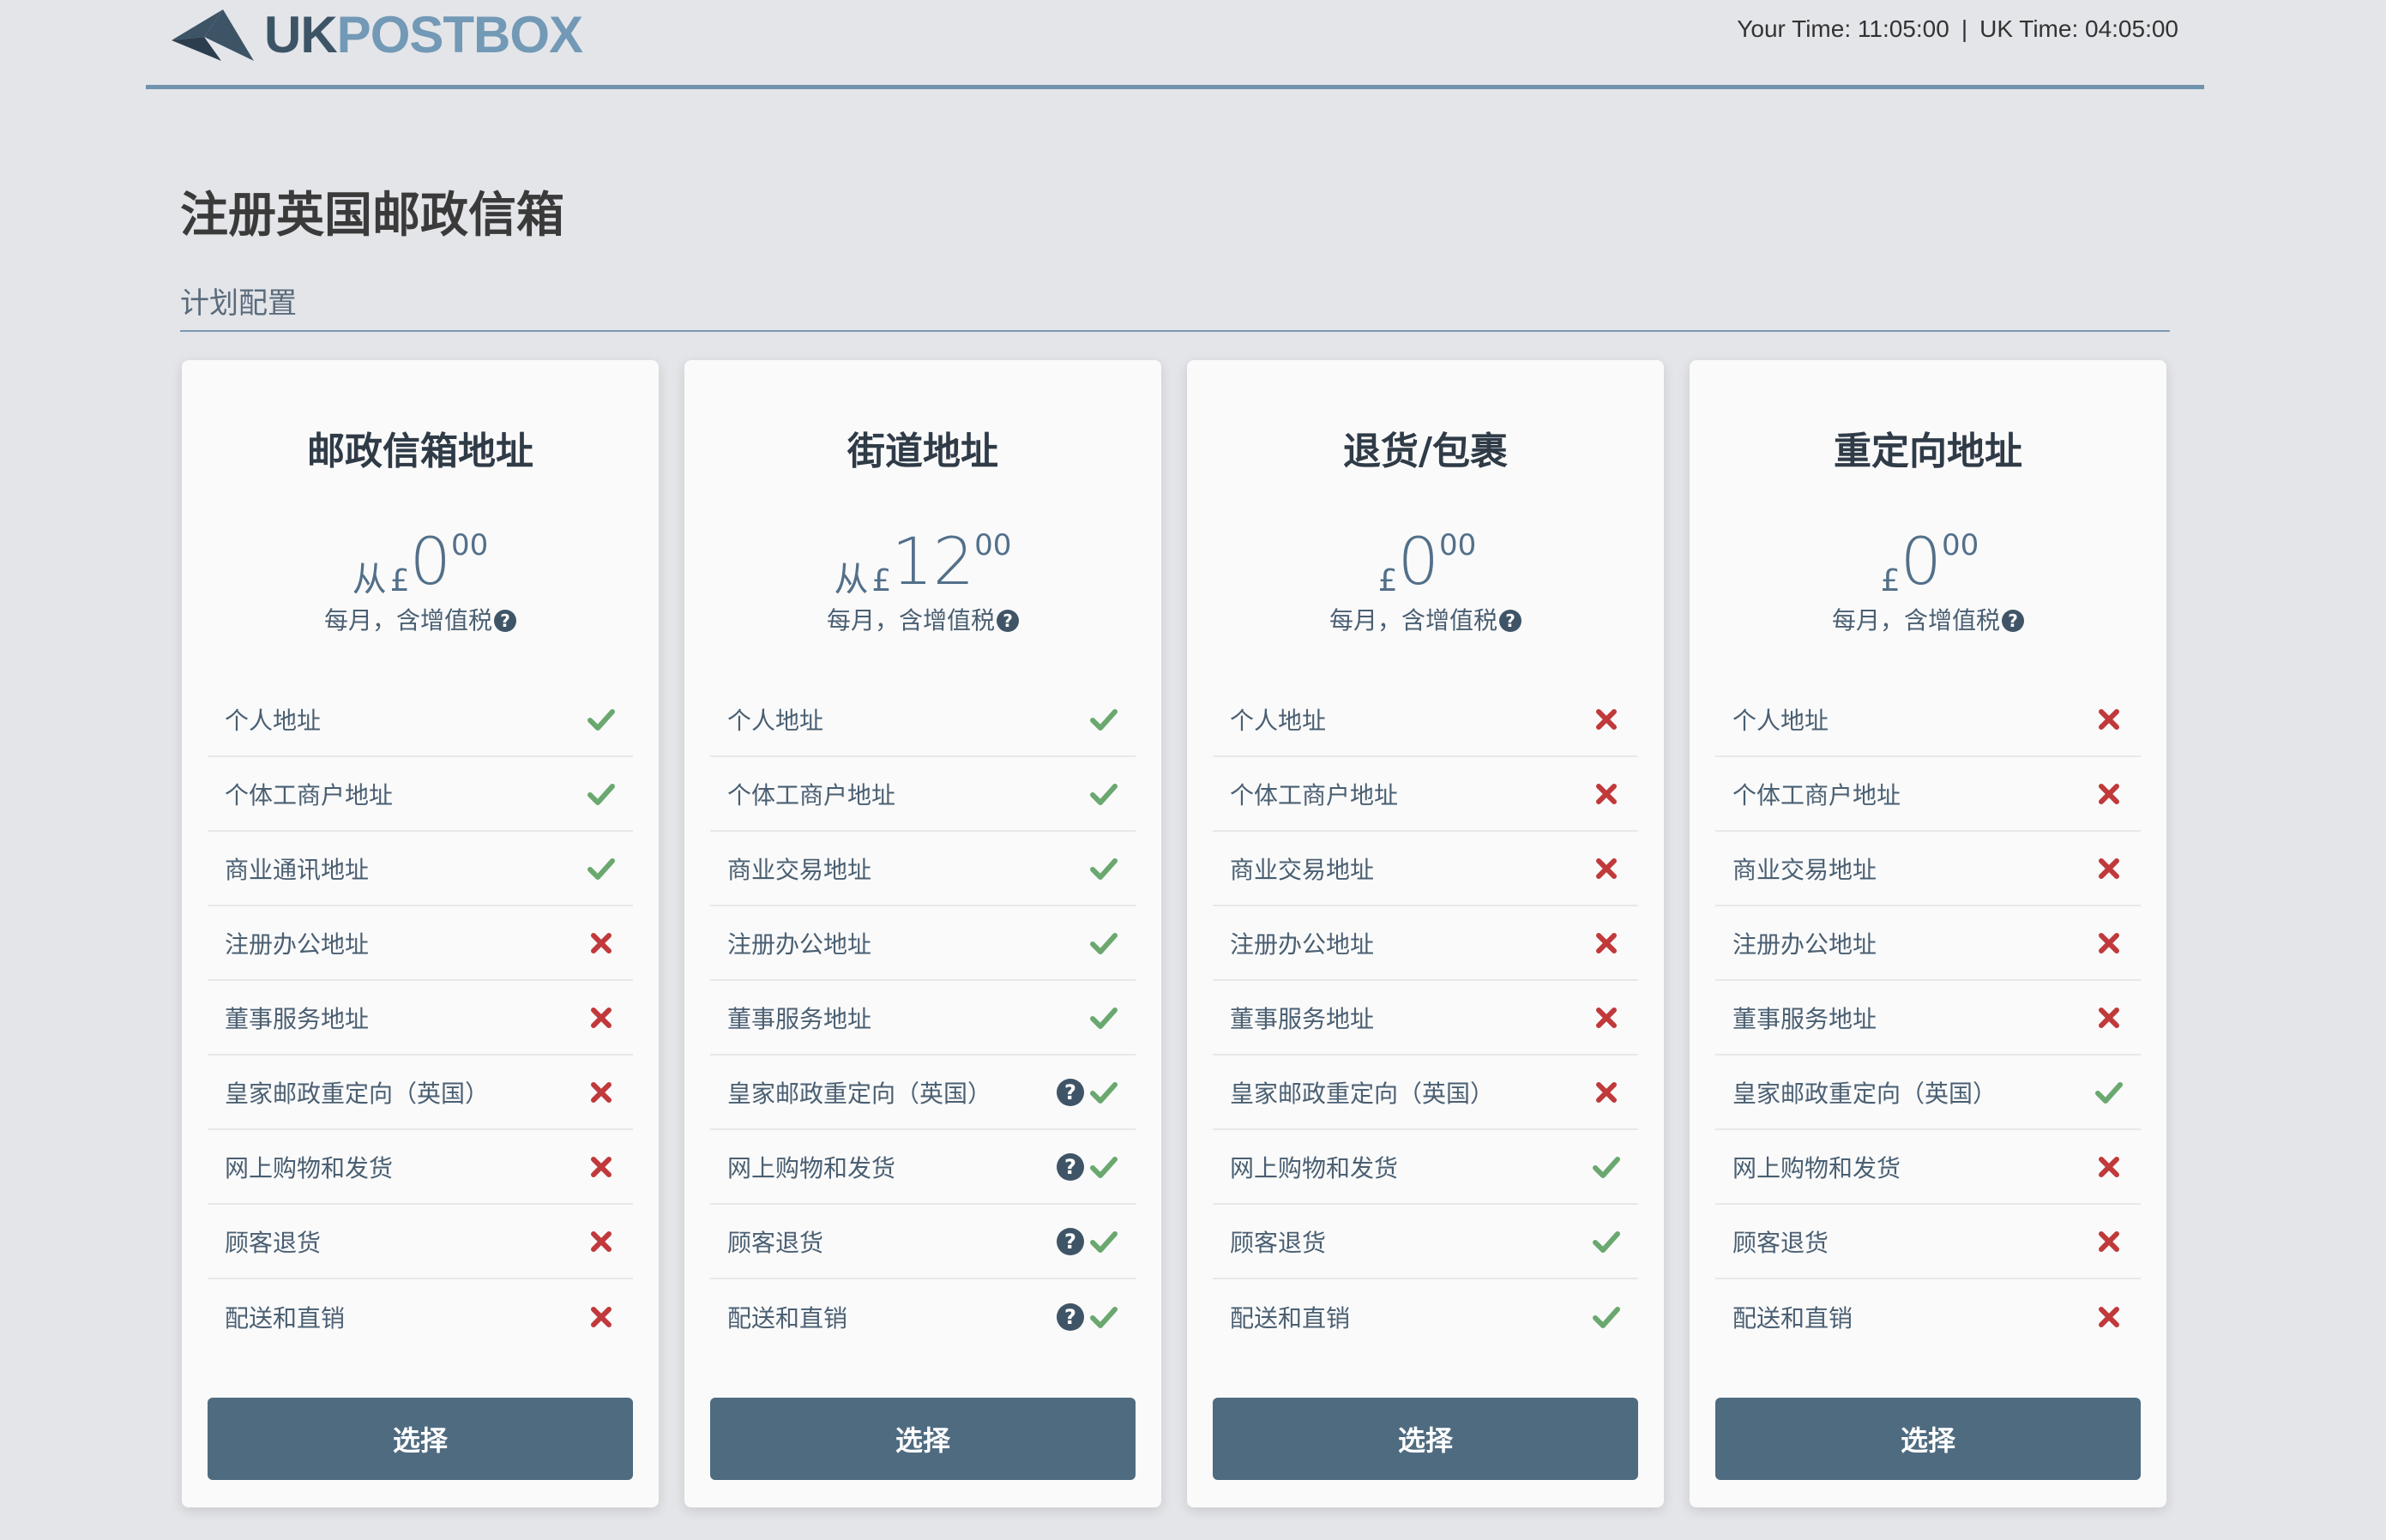 The image size is (2386, 1540). I want to click on logo: UKPOSTBOX, so click(377, 35).